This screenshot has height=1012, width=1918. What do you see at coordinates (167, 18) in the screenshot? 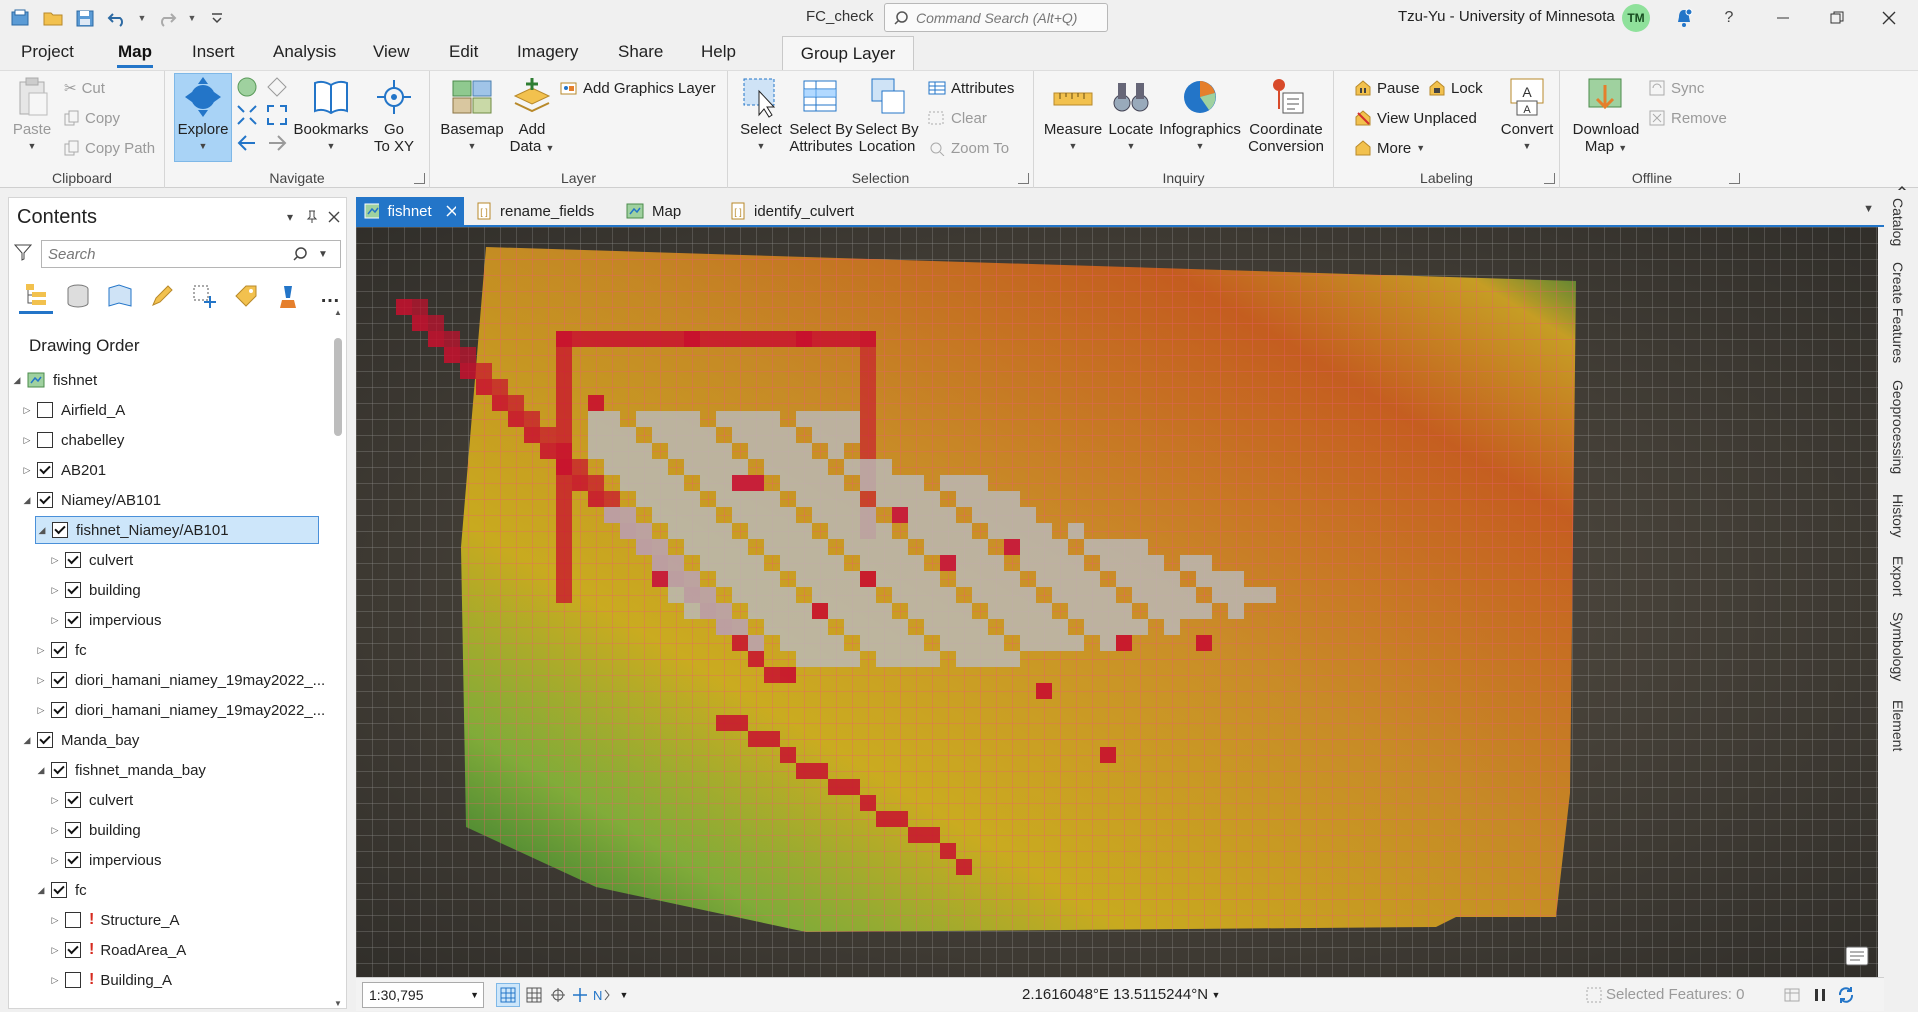
I see `redo-icon` at bounding box center [167, 18].